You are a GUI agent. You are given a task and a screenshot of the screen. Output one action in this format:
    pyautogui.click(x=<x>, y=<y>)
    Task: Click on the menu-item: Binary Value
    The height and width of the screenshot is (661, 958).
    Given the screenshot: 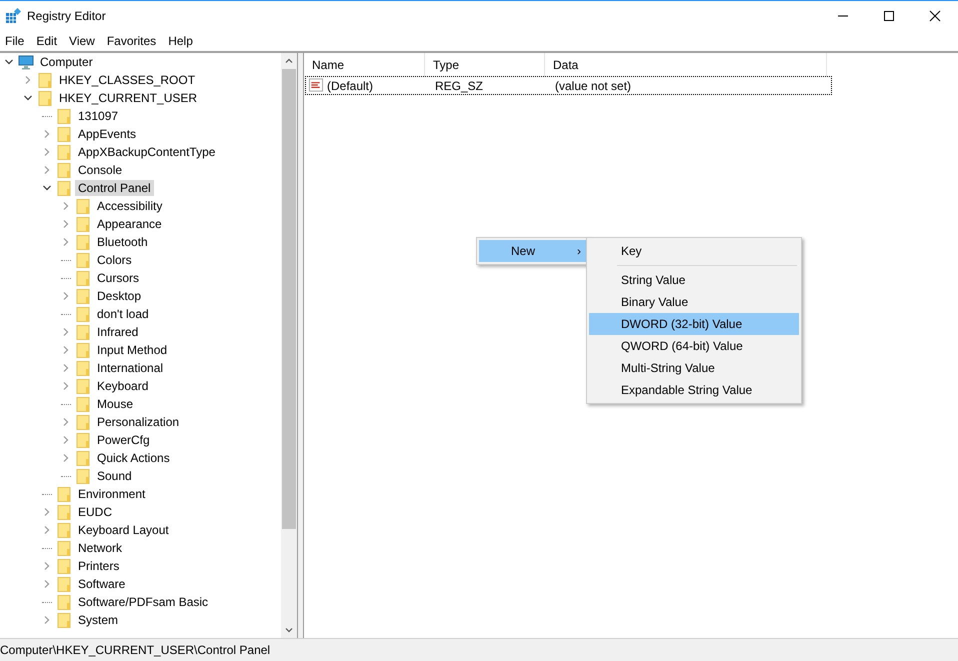 What is the action you would take?
    pyautogui.click(x=694, y=302)
    